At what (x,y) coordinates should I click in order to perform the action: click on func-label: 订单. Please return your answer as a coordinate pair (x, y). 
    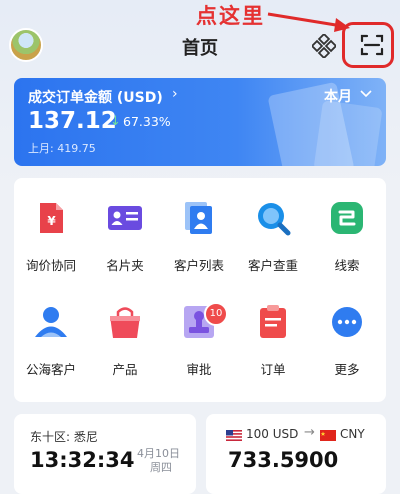
    Looking at the image, I should click on (273, 369).